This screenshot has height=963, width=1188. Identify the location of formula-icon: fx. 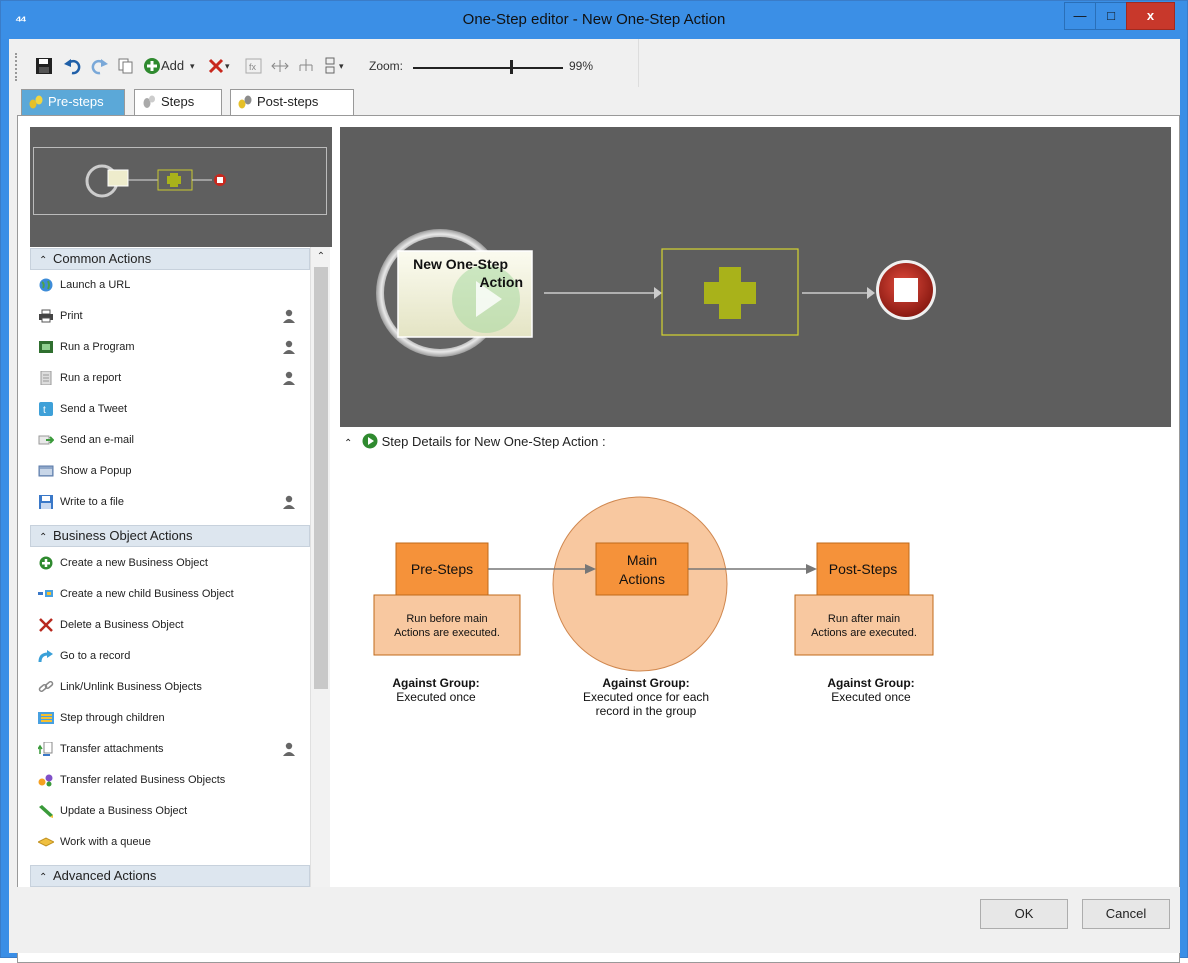
(254, 66).